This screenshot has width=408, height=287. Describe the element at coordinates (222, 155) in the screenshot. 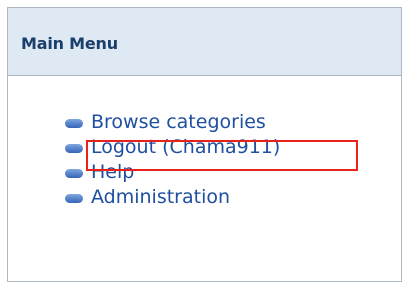

I see `highlight-box-logout` at that location.